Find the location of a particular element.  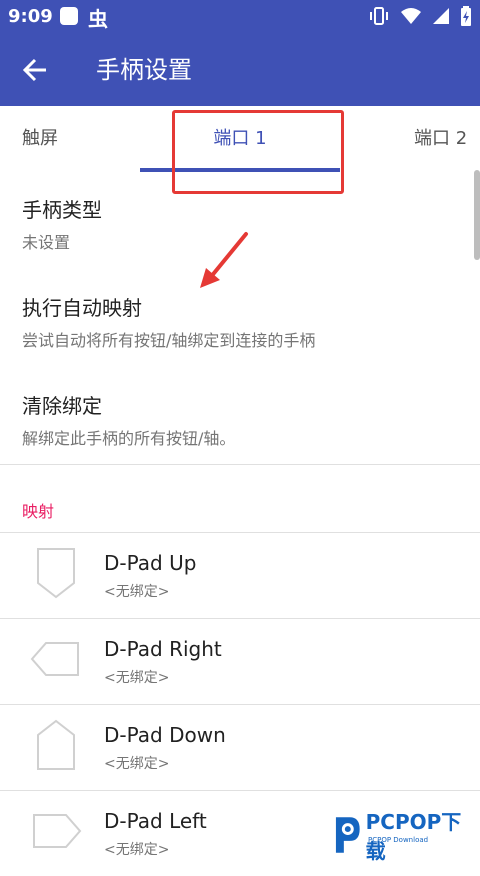

mapping-name: D-Pad Right is located at coordinates (163, 649).